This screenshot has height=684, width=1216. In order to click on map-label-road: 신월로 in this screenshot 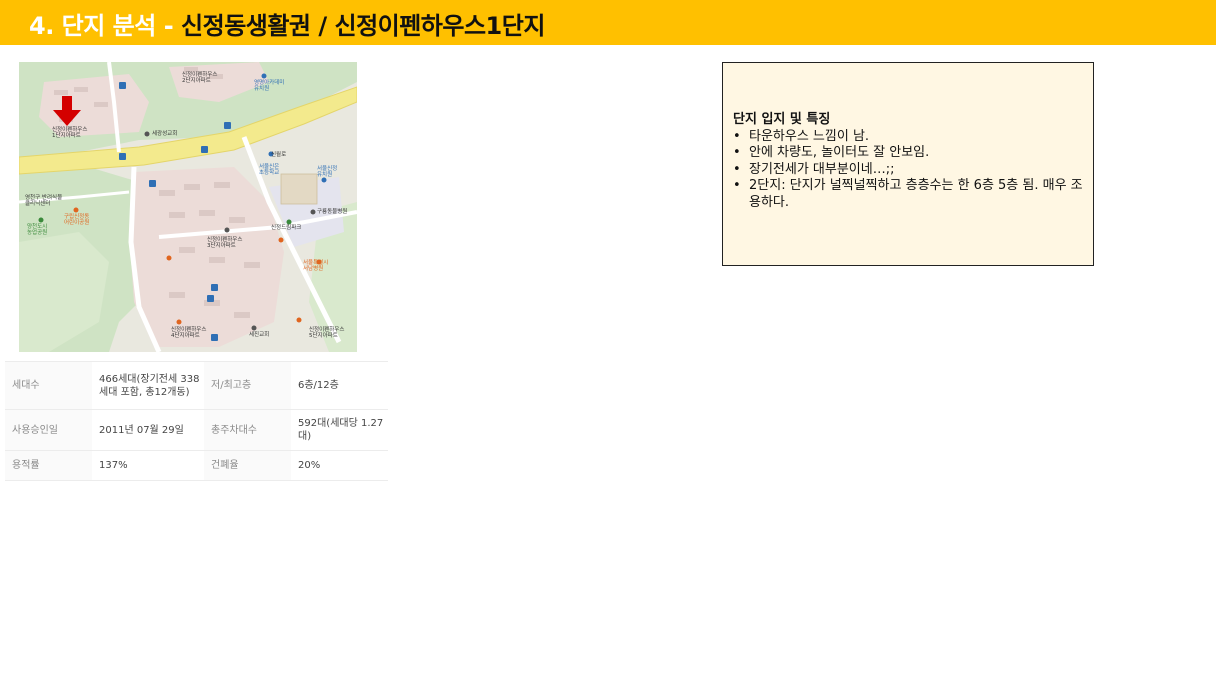, I will do `click(279, 155)`.